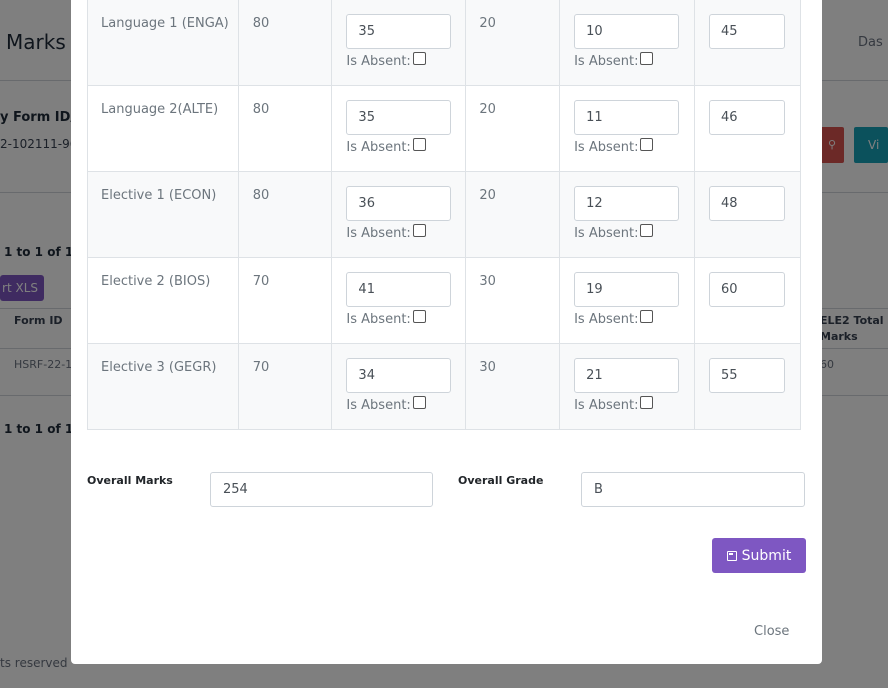 Image resolution: width=888 pixels, height=688 pixels. What do you see at coordinates (627, 375) in the screenshot?
I see `practical-input: 21` at bounding box center [627, 375].